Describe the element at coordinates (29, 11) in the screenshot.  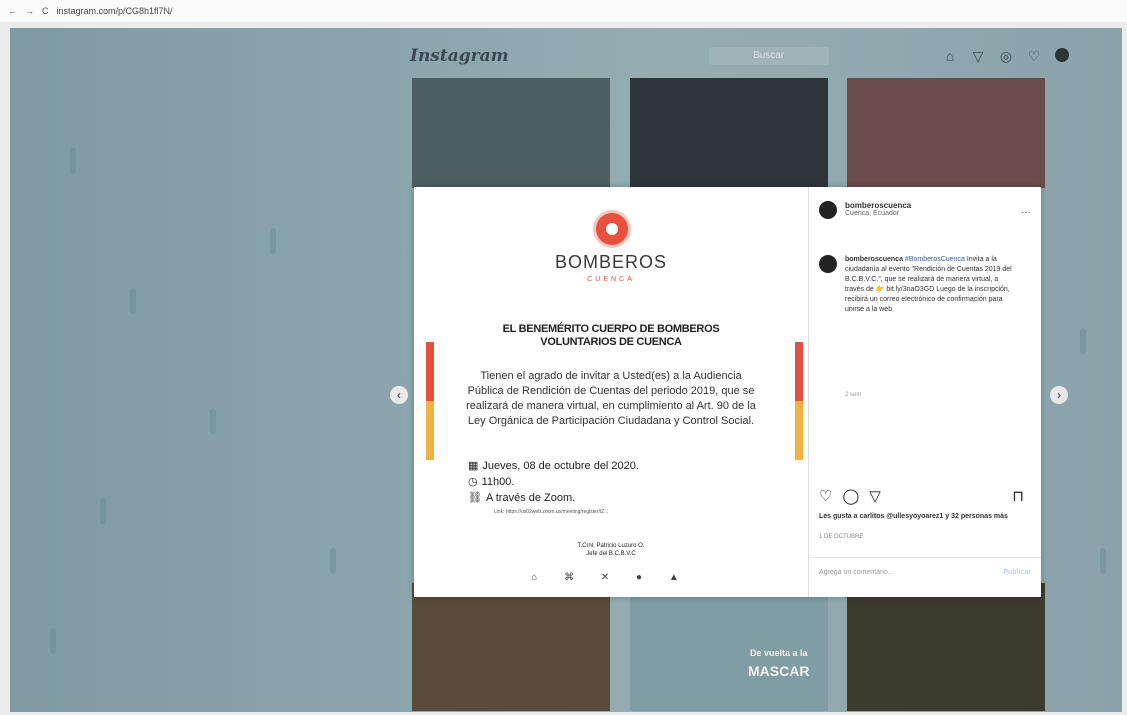
I see `forward-icon: →` at that location.